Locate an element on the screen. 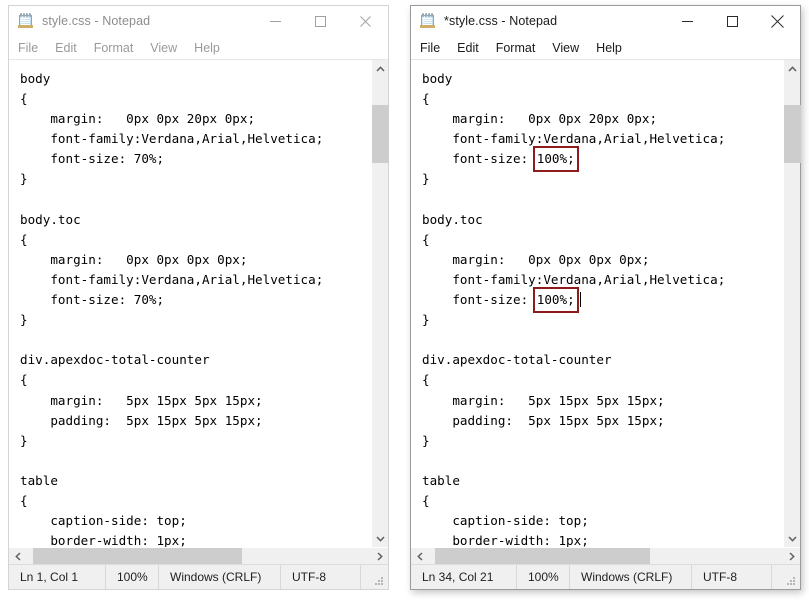  status-bar-right: Ln 34, Col 21 100% Windows (CRLF) UTF-8 is located at coordinates (605, 576).